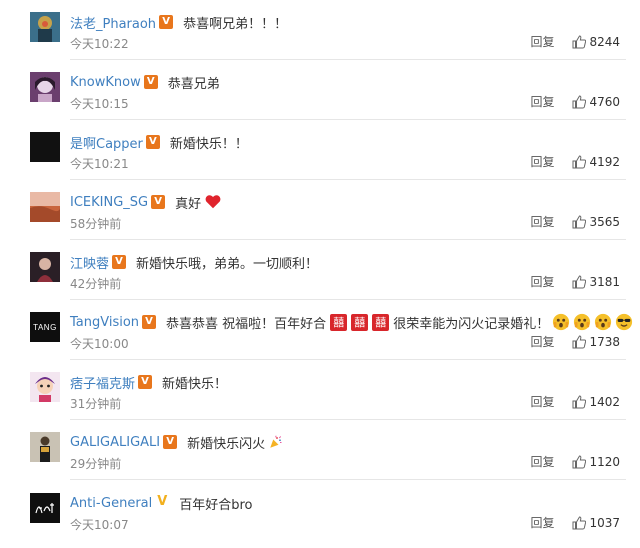 The height and width of the screenshot is (548, 640). Describe the element at coordinates (208, 144) in the screenshot. I see `comment-text: 新婚快乐！！` at that location.